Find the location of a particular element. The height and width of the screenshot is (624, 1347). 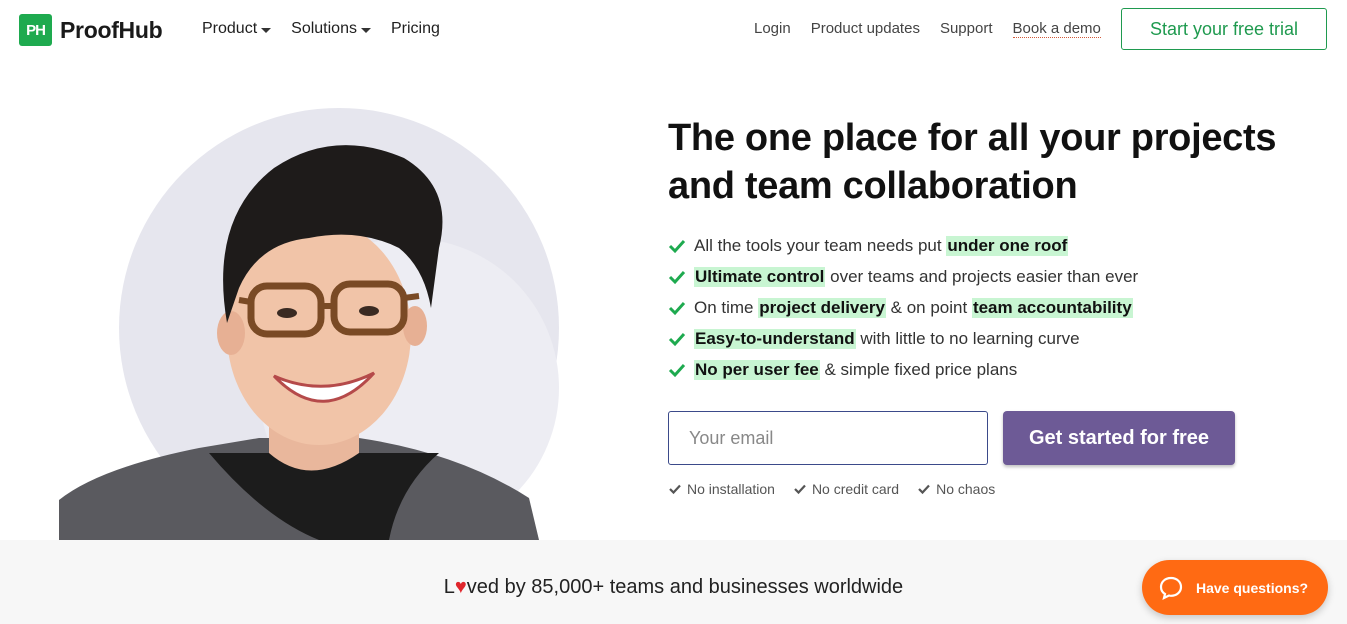

logo-text: ProofHub is located at coordinates (111, 29).